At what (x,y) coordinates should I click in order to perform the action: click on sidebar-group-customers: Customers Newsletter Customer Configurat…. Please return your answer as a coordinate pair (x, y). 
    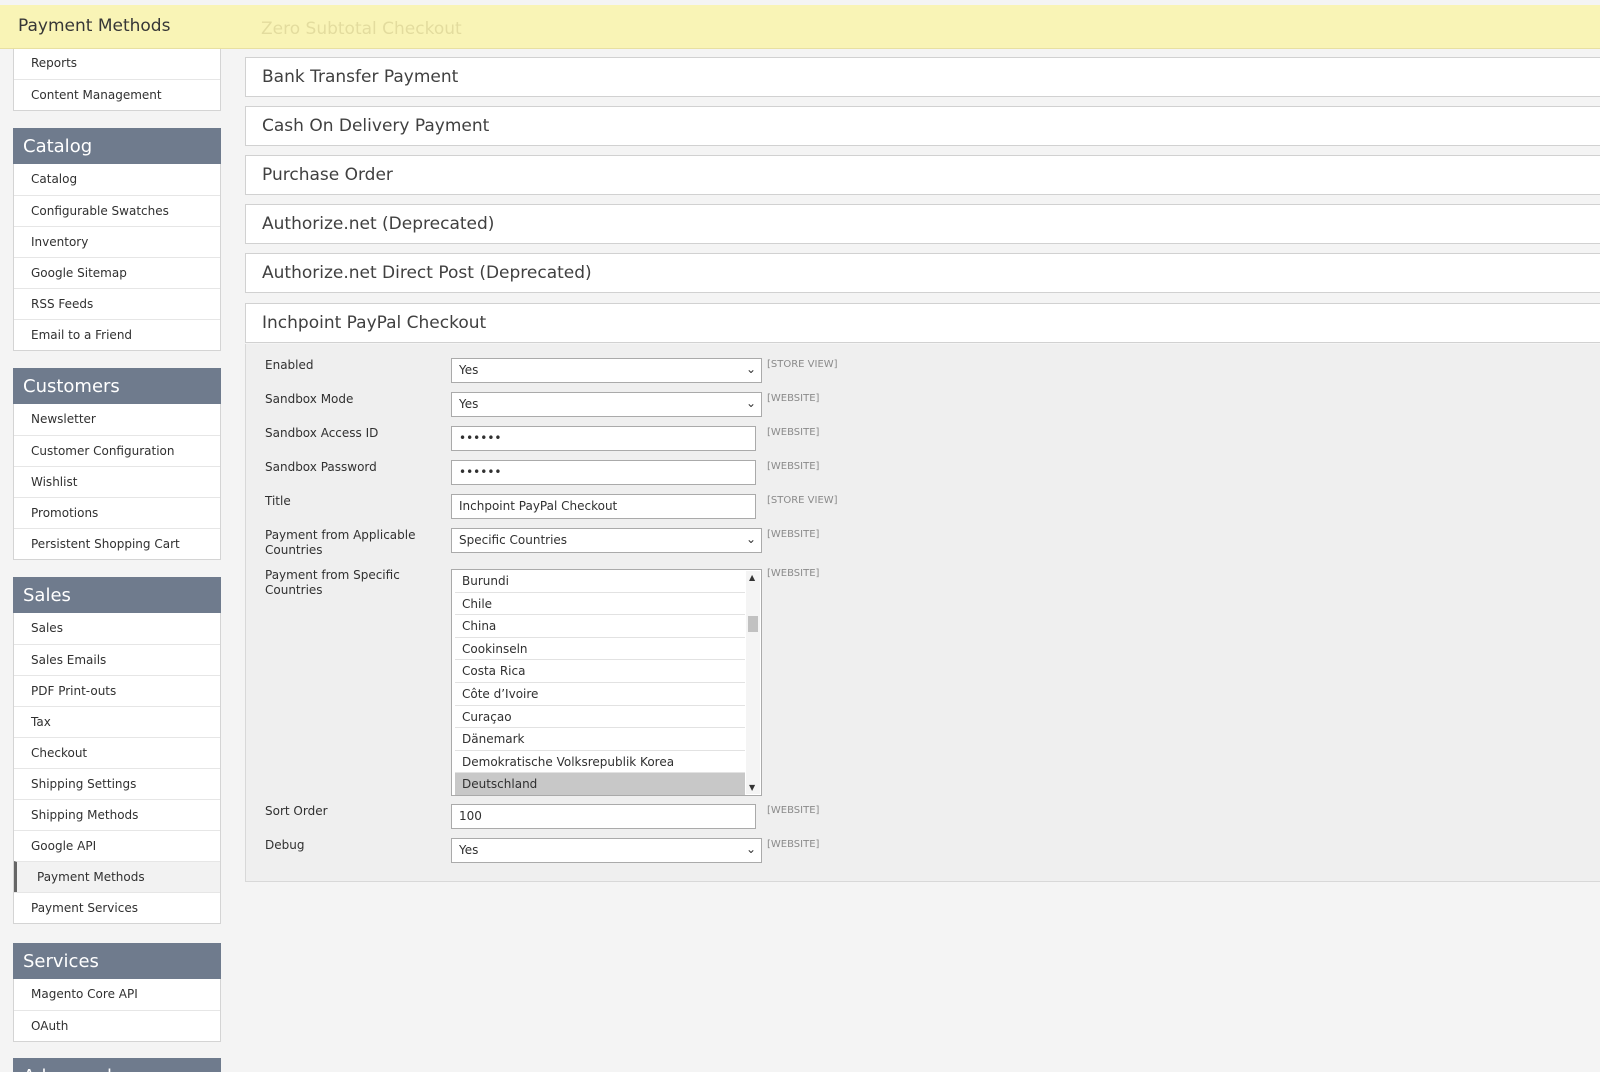
    Looking at the image, I should click on (117, 464).